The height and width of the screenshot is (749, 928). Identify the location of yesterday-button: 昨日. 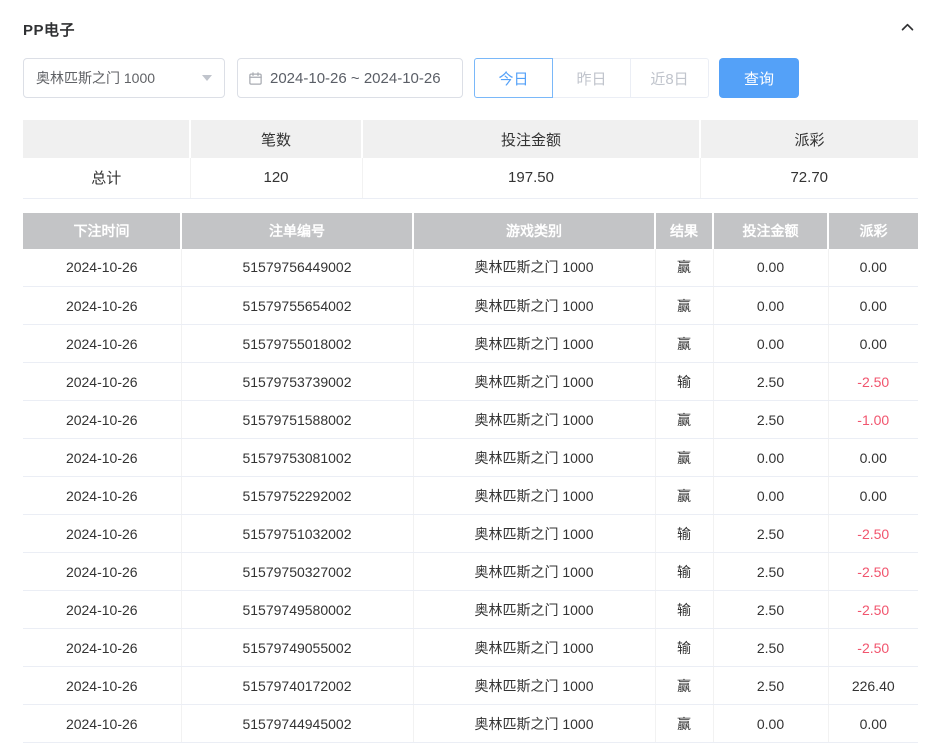
(591, 78).